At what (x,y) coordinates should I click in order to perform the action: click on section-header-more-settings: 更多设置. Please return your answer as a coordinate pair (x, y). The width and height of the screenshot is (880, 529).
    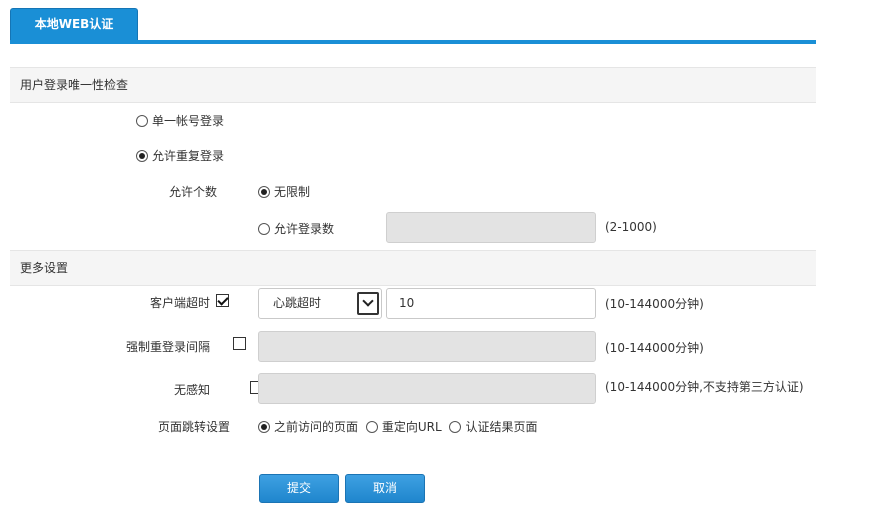
    Looking at the image, I should click on (413, 268).